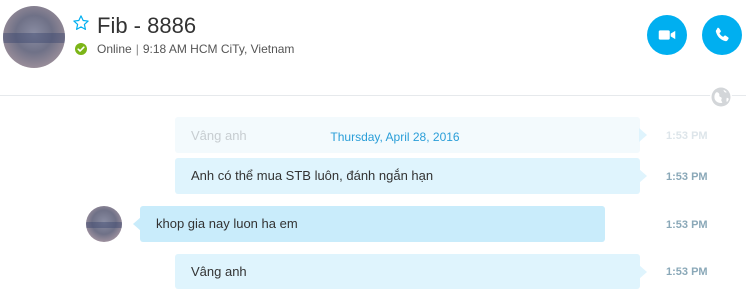  I want to click on sender-avatar, so click(104, 224).